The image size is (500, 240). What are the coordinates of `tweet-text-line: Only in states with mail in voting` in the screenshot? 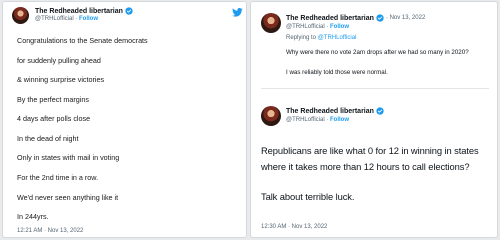 It's located at (68, 157).